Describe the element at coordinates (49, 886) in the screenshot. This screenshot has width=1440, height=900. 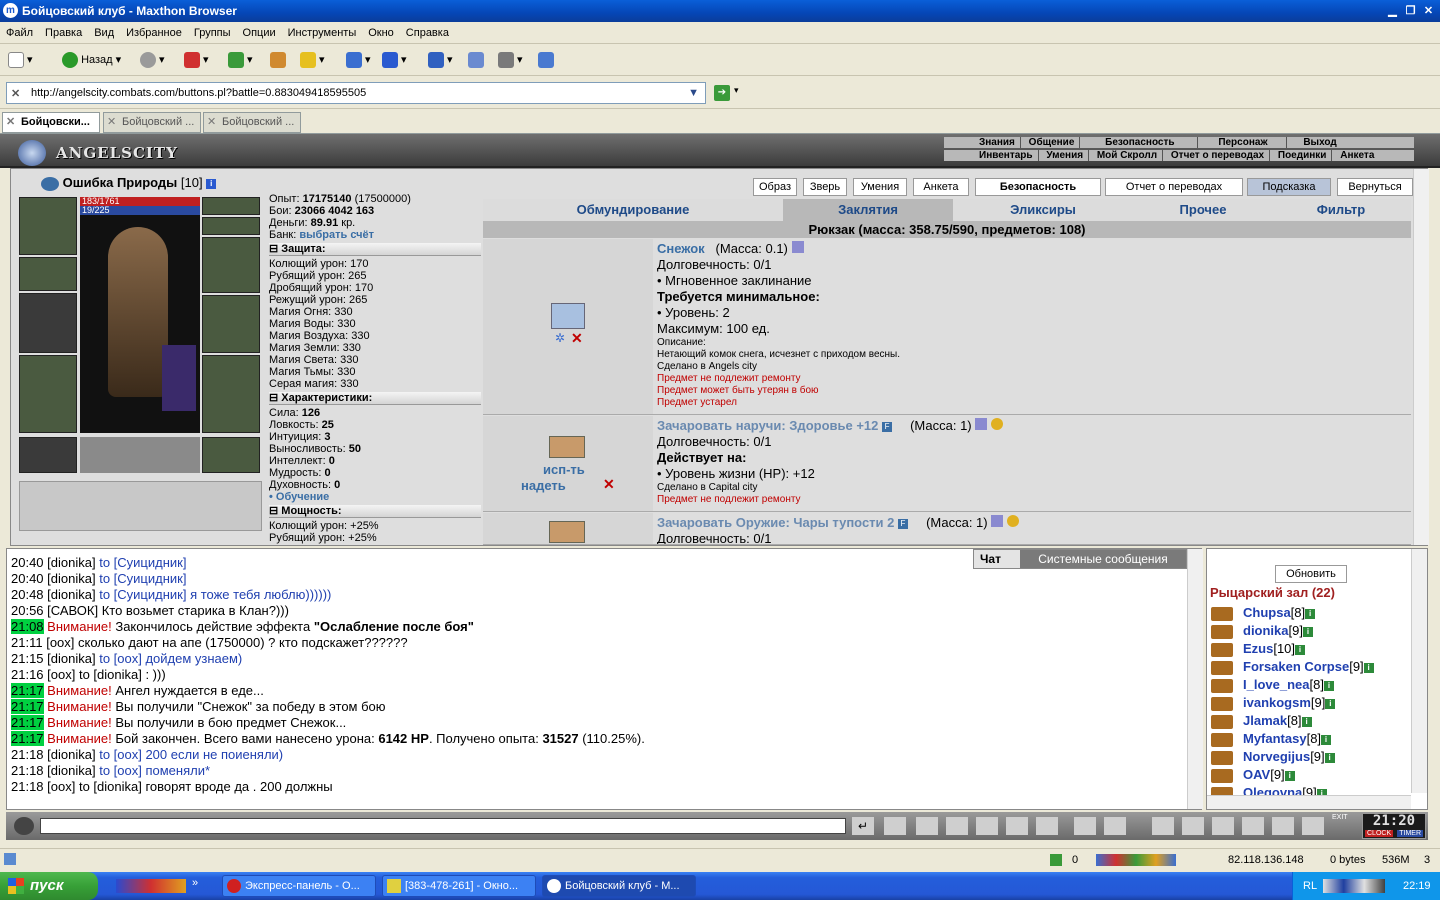
I see `start-button: пуск` at that location.